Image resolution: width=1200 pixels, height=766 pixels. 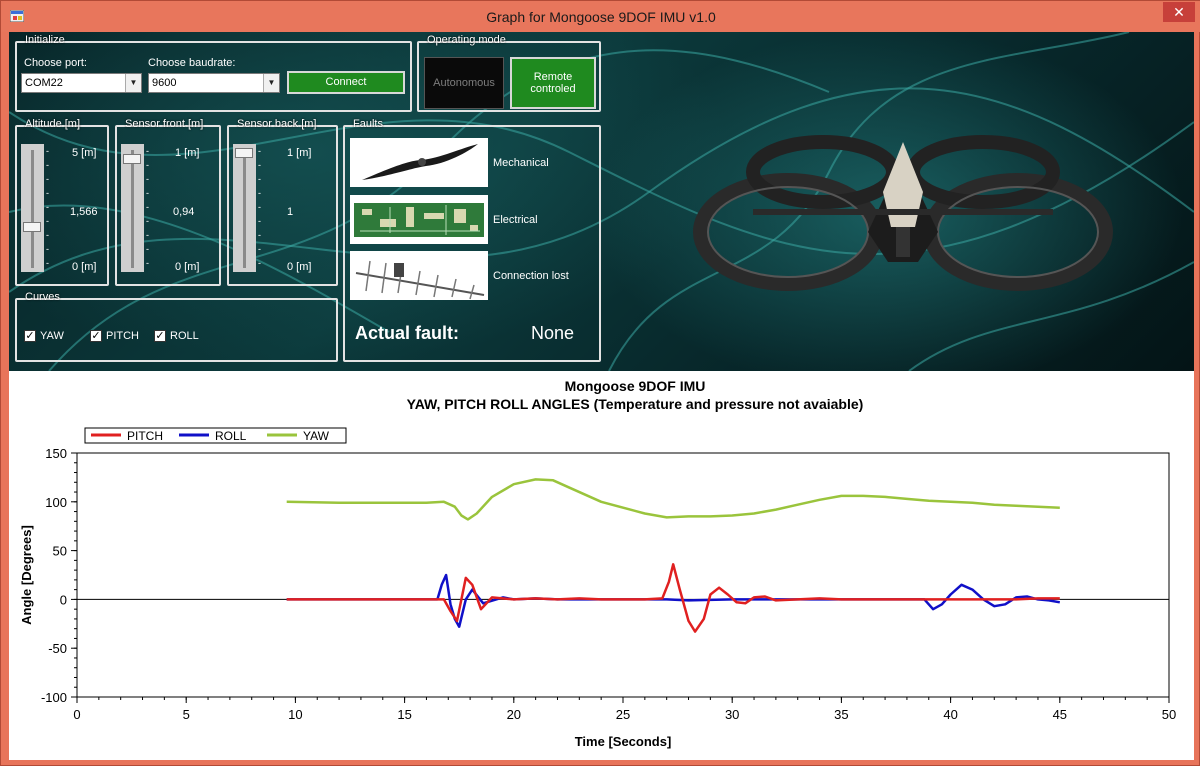 What do you see at coordinates (514, 714) in the screenshot?
I see `x-tick-label: 20` at bounding box center [514, 714].